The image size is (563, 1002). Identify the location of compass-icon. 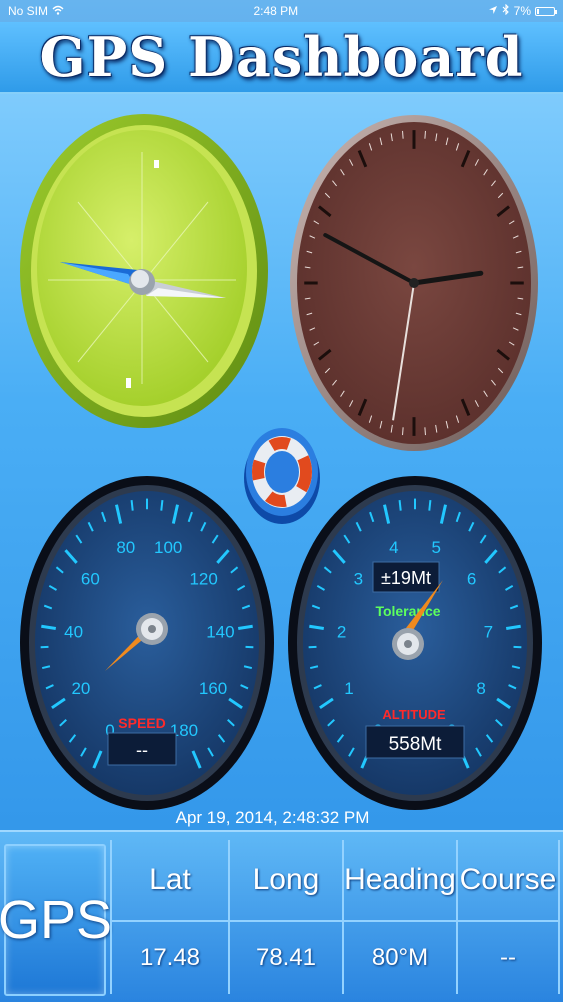
(144, 271).